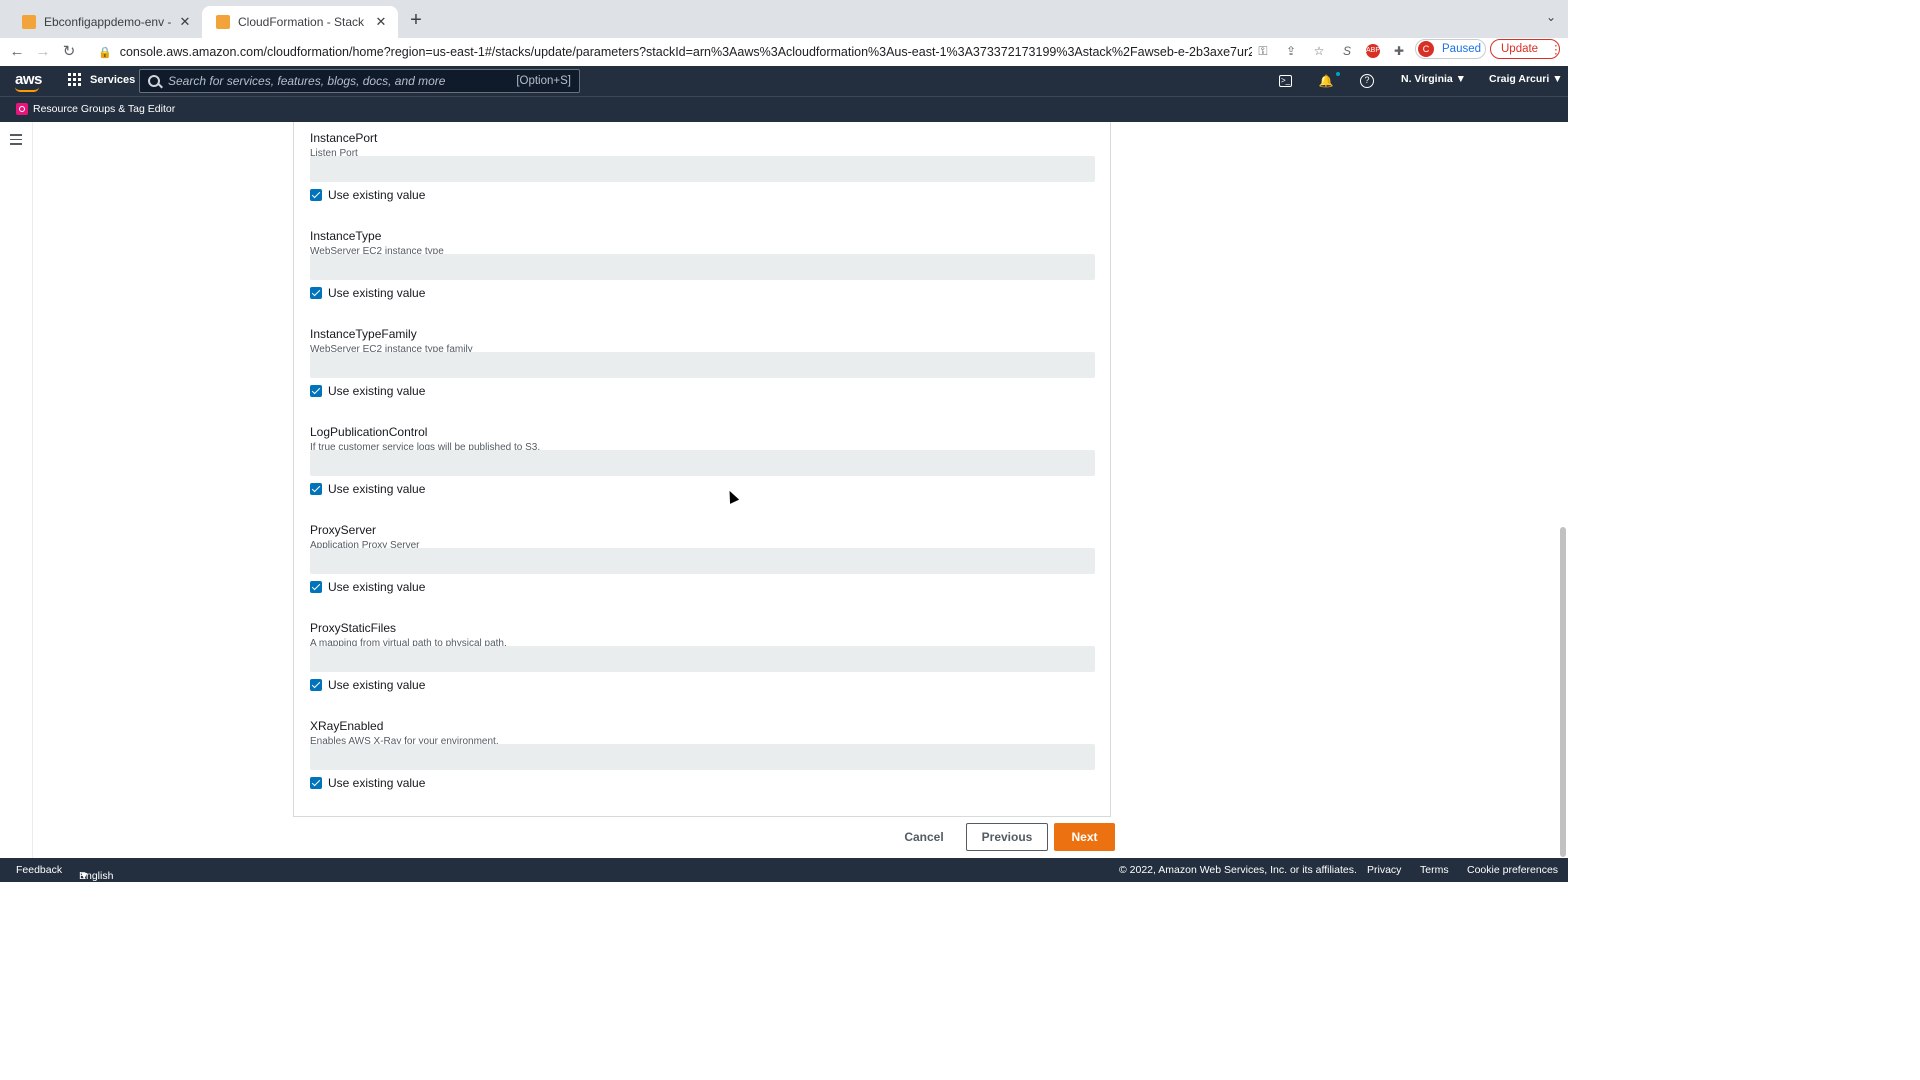 The height and width of the screenshot is (1080, 1920). What do you see at coordinates (1263, 51) in the screenshot?
I see `key-icon: ⚿` at bounding box center [1263, 51].